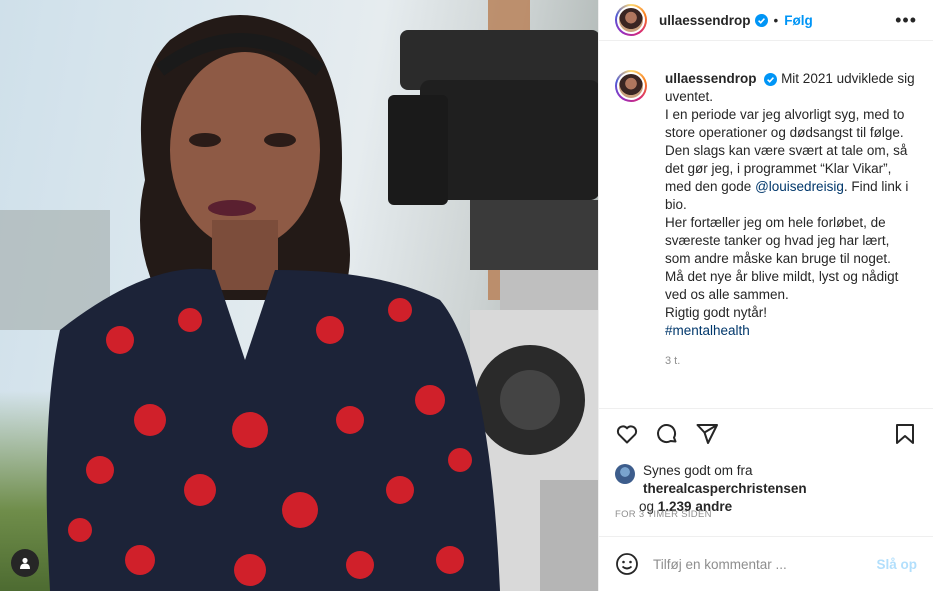  I want to click on action-bar, so click(766, 433).